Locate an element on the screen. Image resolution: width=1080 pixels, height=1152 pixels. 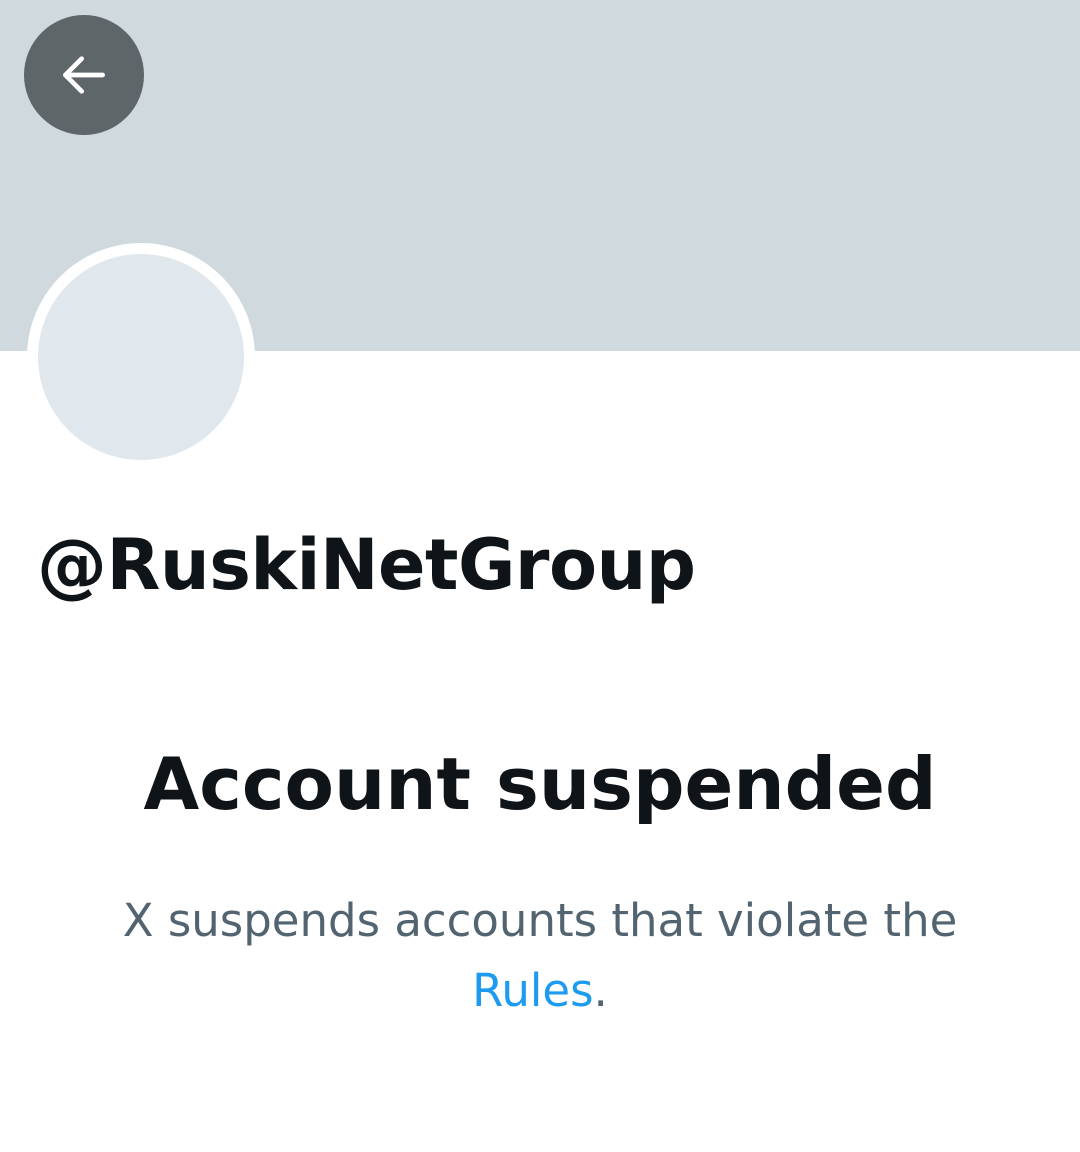
suspension-title: Account suspended is located at coordinates (540, 784).